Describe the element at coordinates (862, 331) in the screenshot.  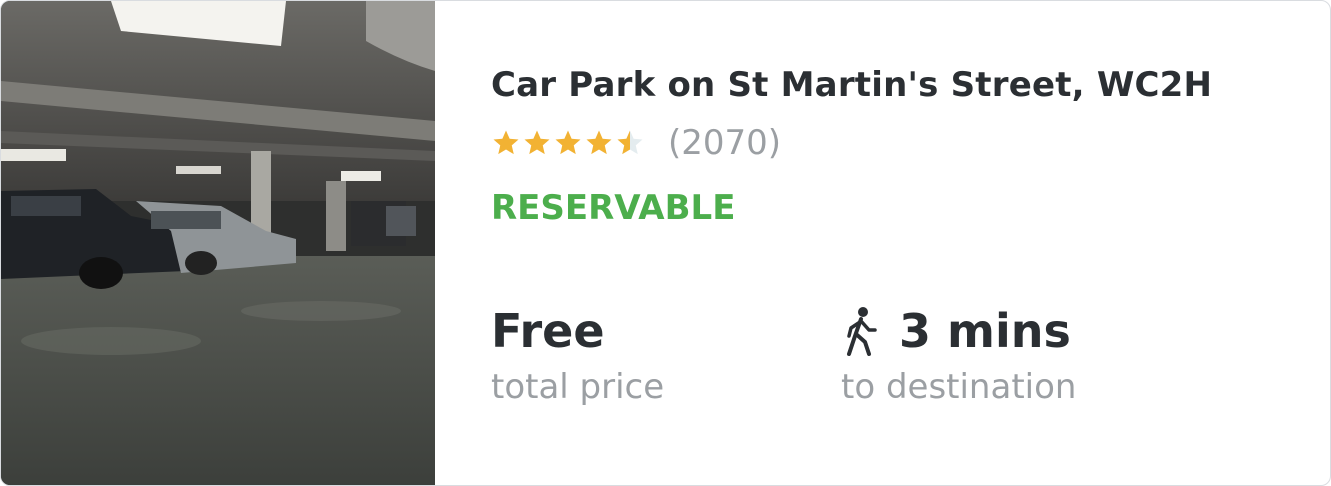
I see `walking-person-icon` at that location.